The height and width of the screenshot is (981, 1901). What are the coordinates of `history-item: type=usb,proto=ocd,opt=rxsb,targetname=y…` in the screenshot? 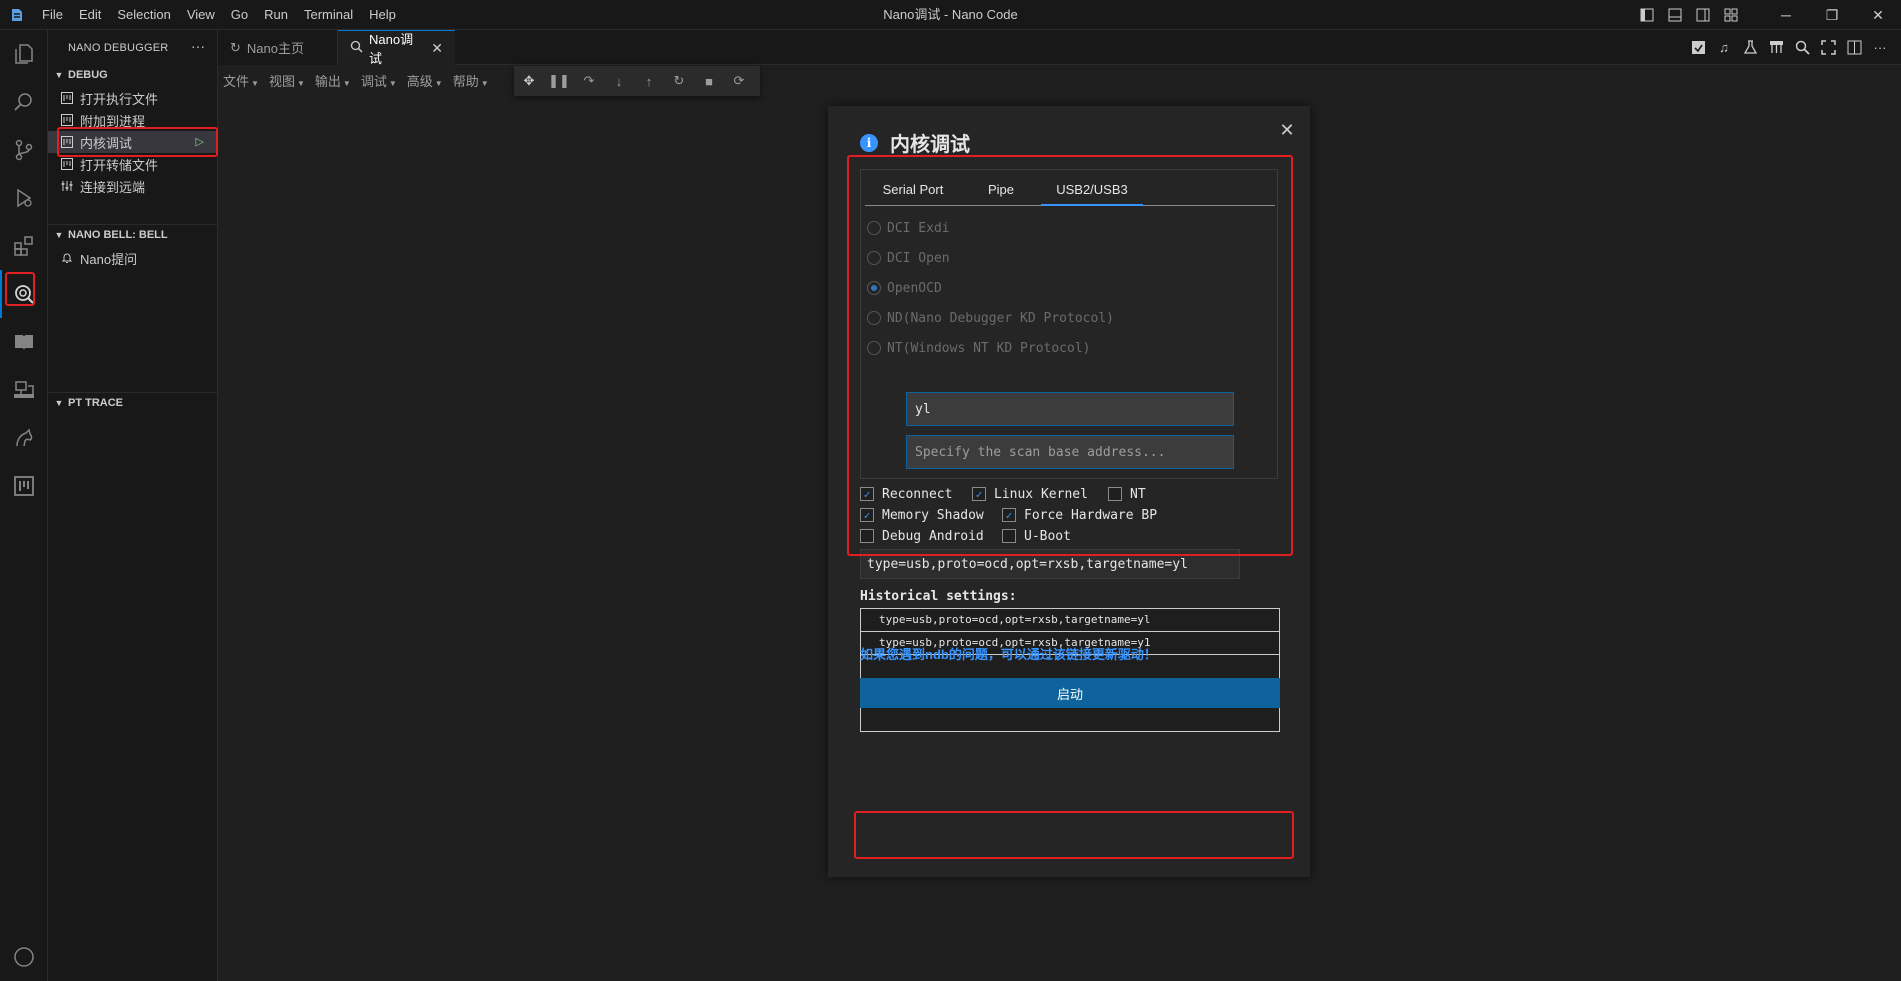 It's located at (1070, 620).